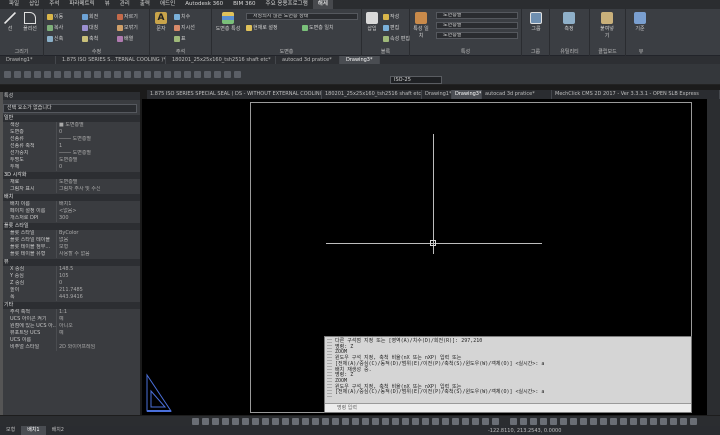 Image resolution: width=720 pixels, height=435 pixels. What do you see at coordinates (70, 326) in the screenshot?
I see `property-row: 원점에 있는 UCS 아... 아니오` at bounding box center [70, 326].